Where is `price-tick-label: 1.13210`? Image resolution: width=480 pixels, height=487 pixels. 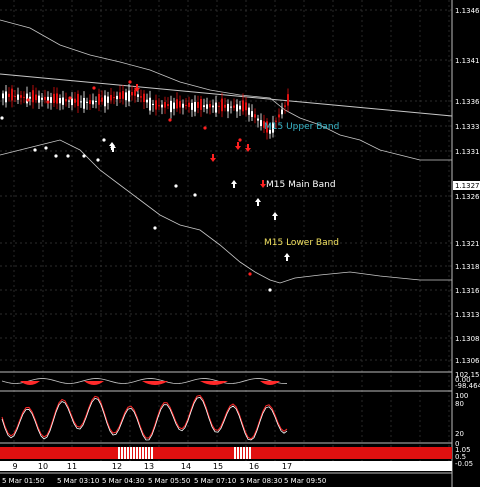 price-tick-label: 1.13210 is located at coordinates (467, 244).